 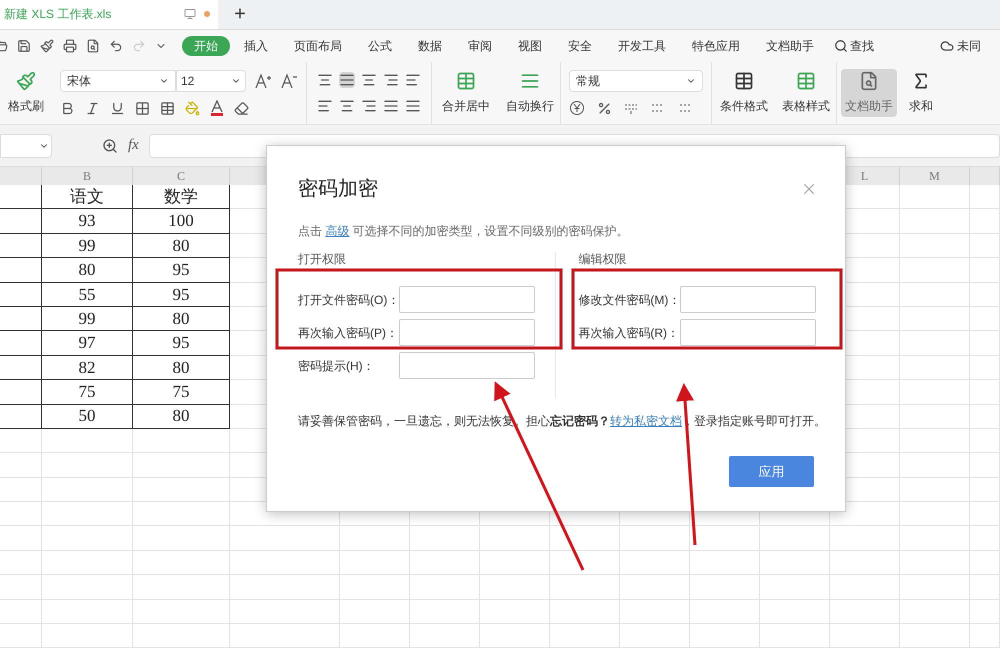 I want to click on dialog-description: 点击 高级 可选择不同的加密类型，设置不同级别的密码保护。, so click(x=464, y=231).